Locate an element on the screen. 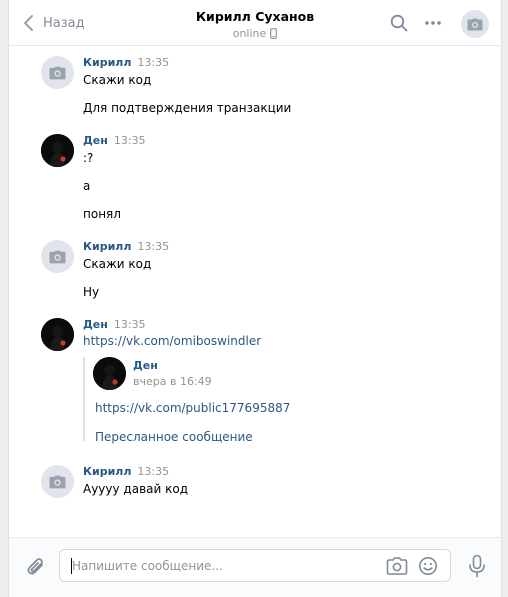 This screenshot has height=597, width=508. status-text: online is located at coordinates (249, 33).